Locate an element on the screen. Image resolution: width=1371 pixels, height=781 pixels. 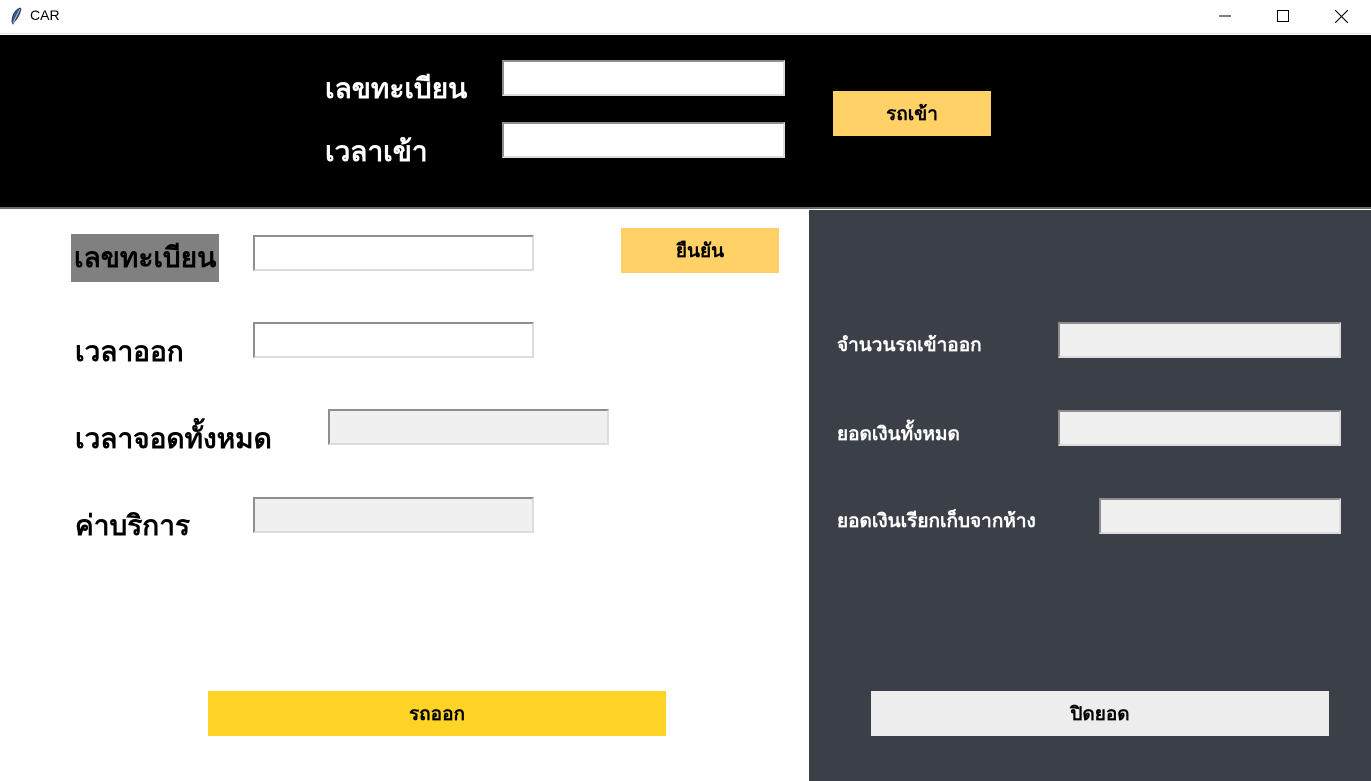
total-label: ยอดเงินทั้งหมด is located at coordinates (898, 434).